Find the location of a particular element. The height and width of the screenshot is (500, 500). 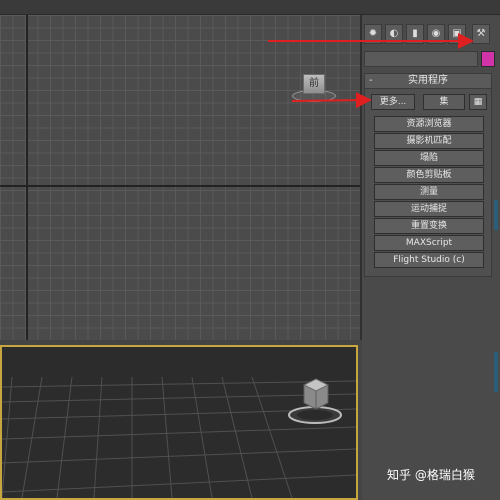

utility-color-clipboard: 颜色剪贴板 is located at coordinates (429, 175).